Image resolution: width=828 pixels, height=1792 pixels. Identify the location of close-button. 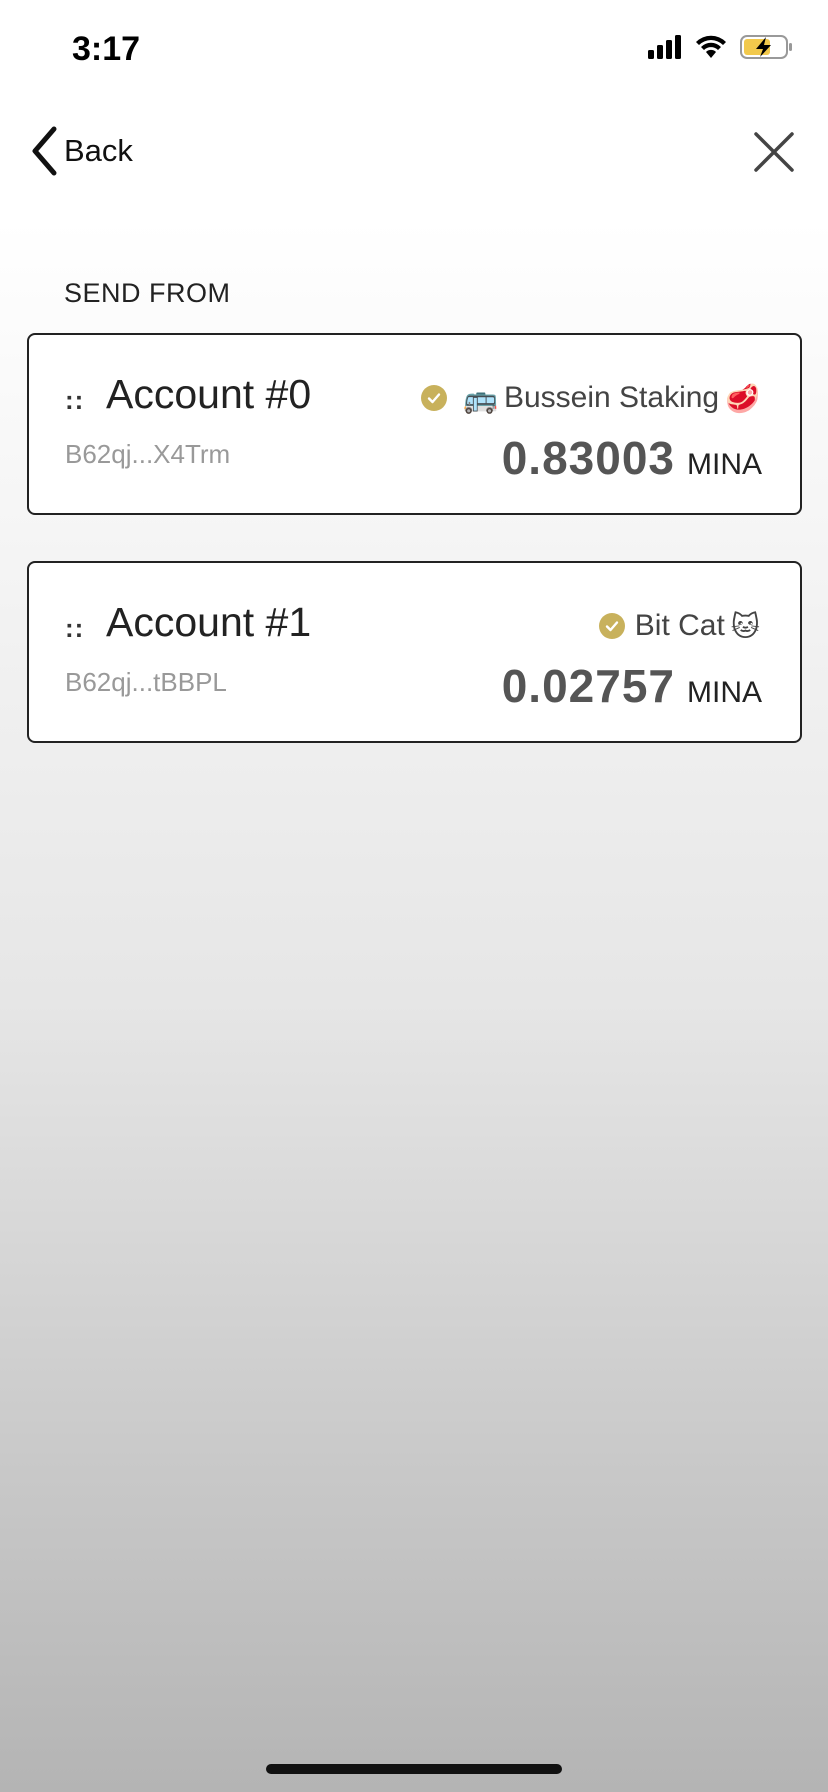
(774, 152).